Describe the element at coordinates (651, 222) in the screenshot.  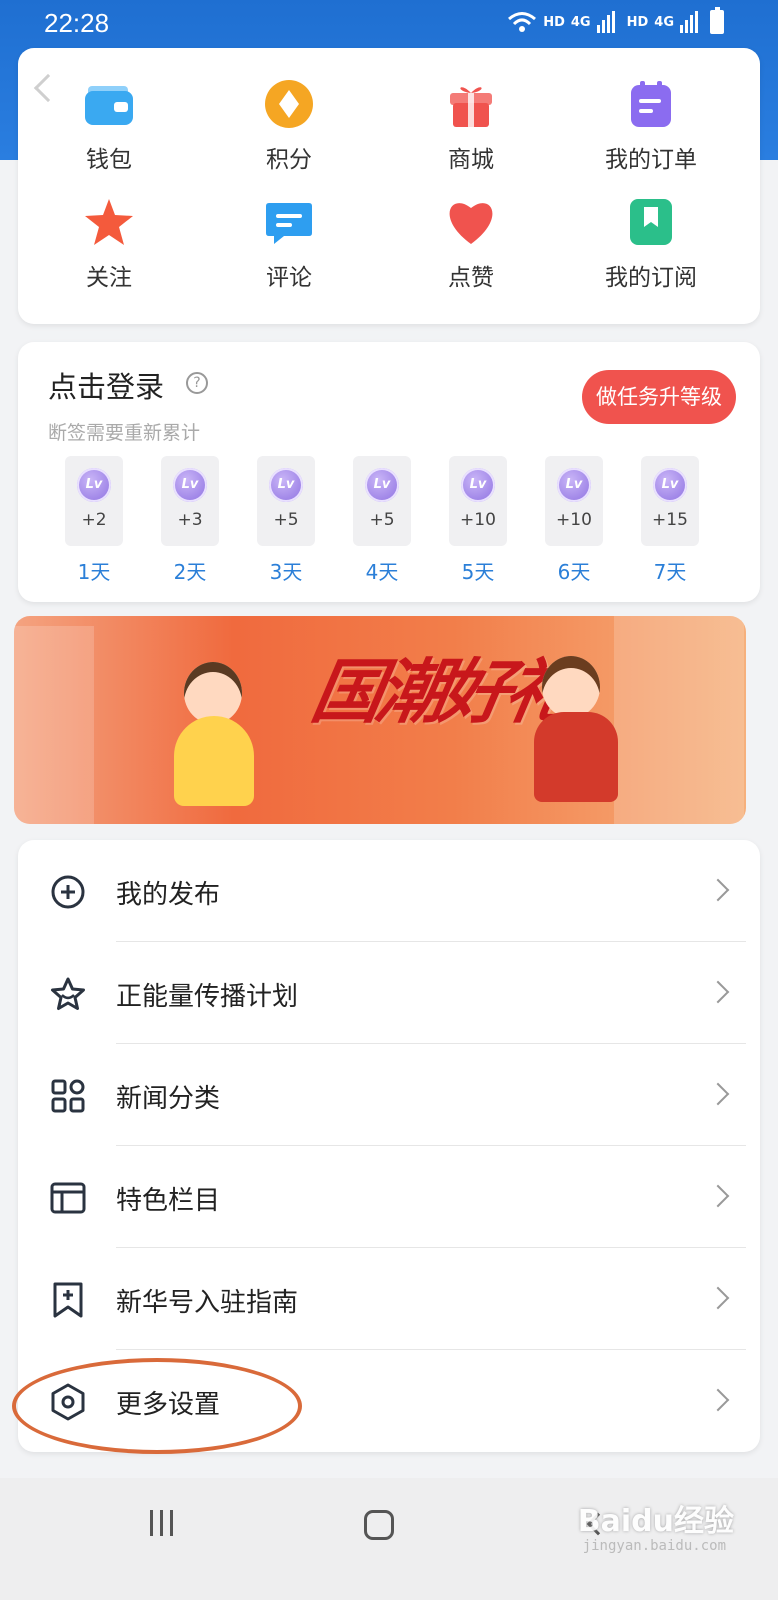
I see `bookmark-icon` at that location.